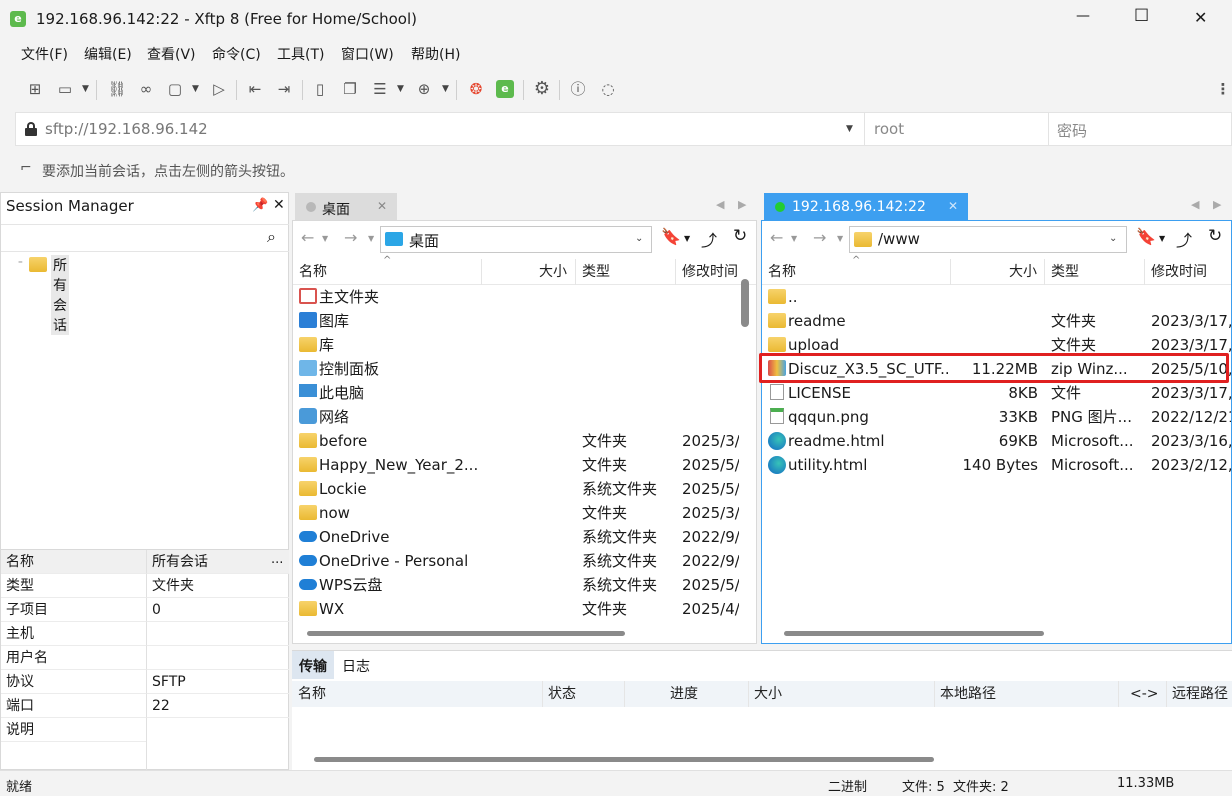 The width and height of the screenshot is (1232, 796). What do you see at coordinates (1072, 130) in the screenshot?
I see `password-input: 密码` at bounding box center [1072, 130].